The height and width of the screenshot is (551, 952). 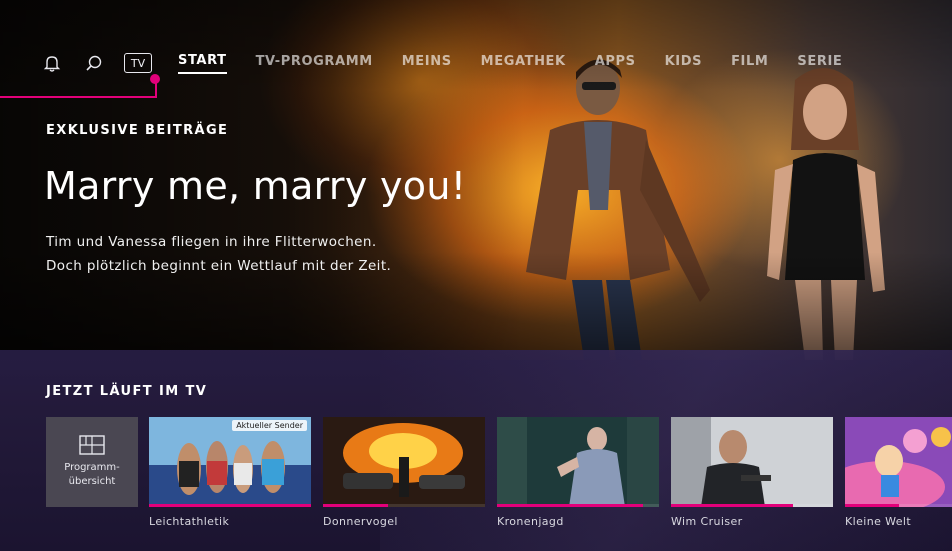 I want to click on channel-tile-donnervogel, so click(x=404, y=462).